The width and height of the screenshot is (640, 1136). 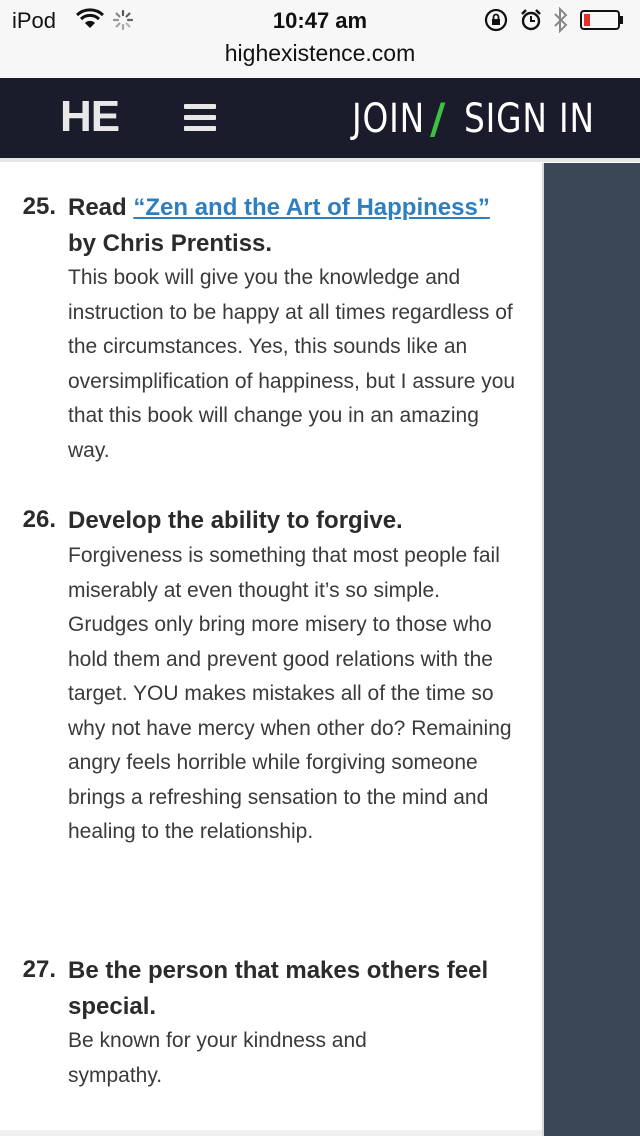 I want to click on clock: 10:47 am, so click(x=320, y=20).